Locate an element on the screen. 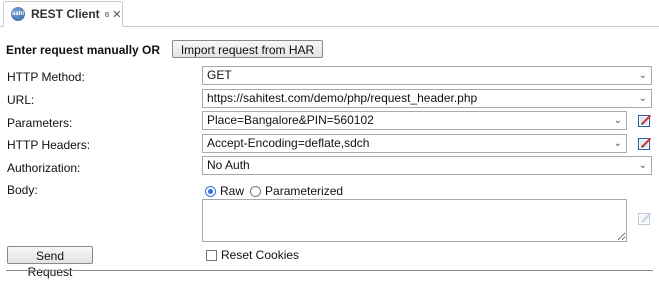 The height and width of the screenshot is (283, 659). http-method-label: HTTP Method: is located at coordinates (46, 77).